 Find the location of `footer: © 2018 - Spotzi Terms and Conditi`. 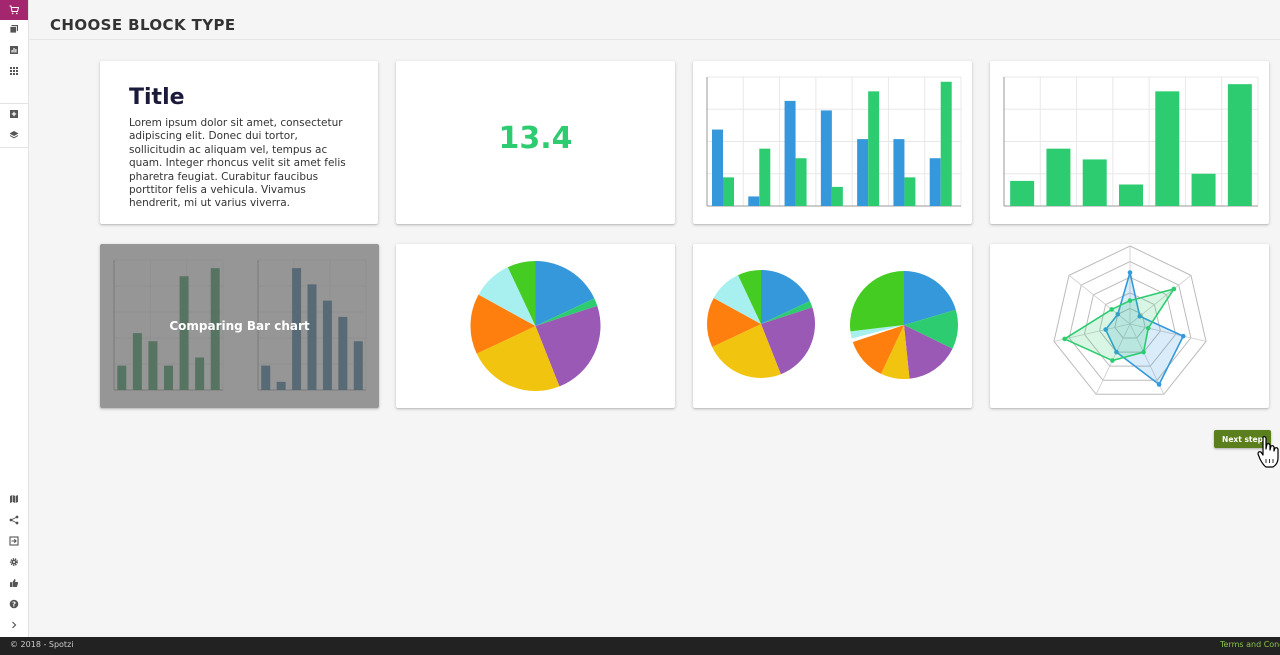

footer: © 2018 - Spotzi Terms and Conditi is located at coordinates (640, 646).